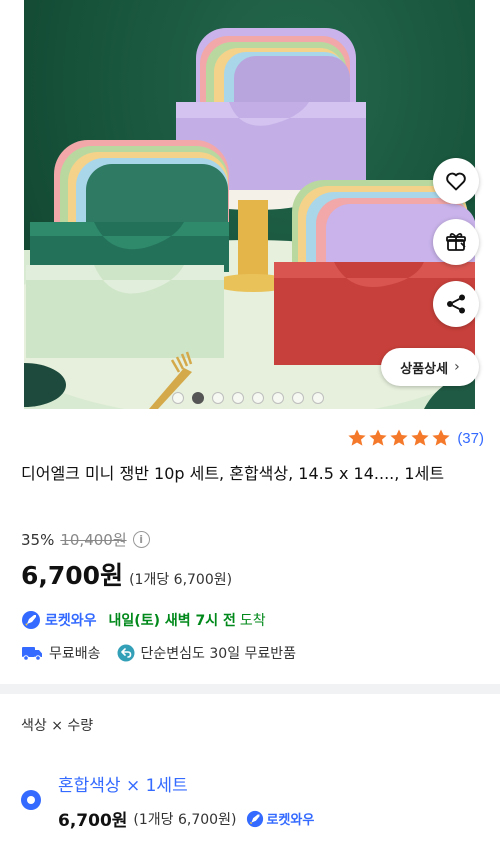  I want to click on option-name: 혼합색상 × 1세트, so click(123, 783).